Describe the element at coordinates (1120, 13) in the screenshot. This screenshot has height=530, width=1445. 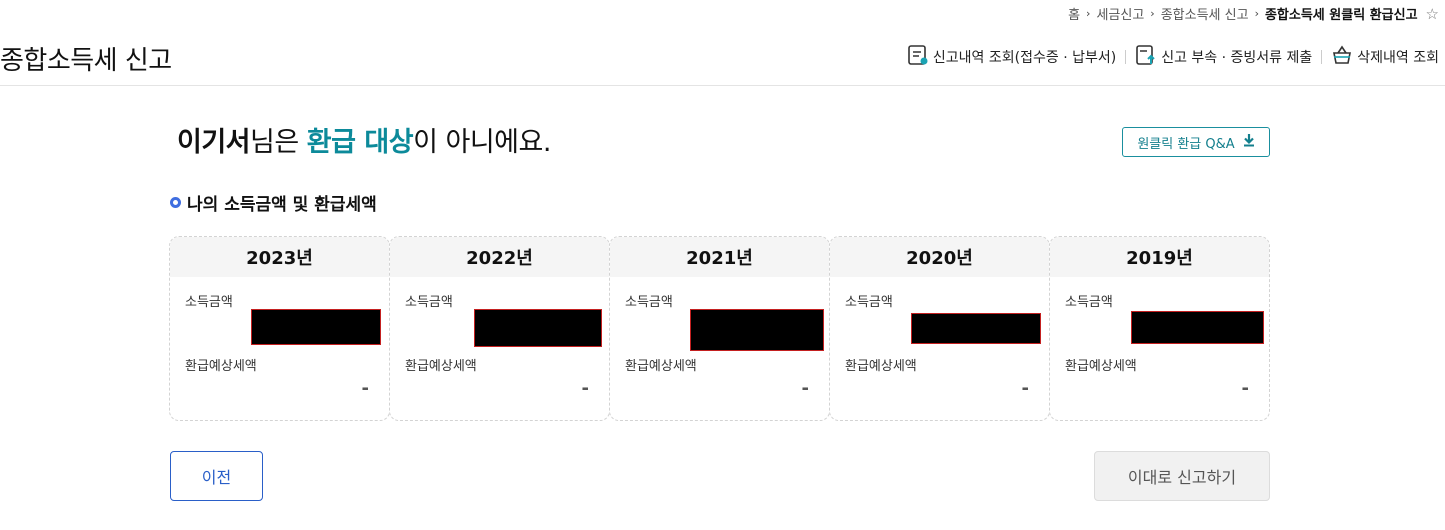
I see `breadcrumb-item-tax-filing: 세금신고` at that location.